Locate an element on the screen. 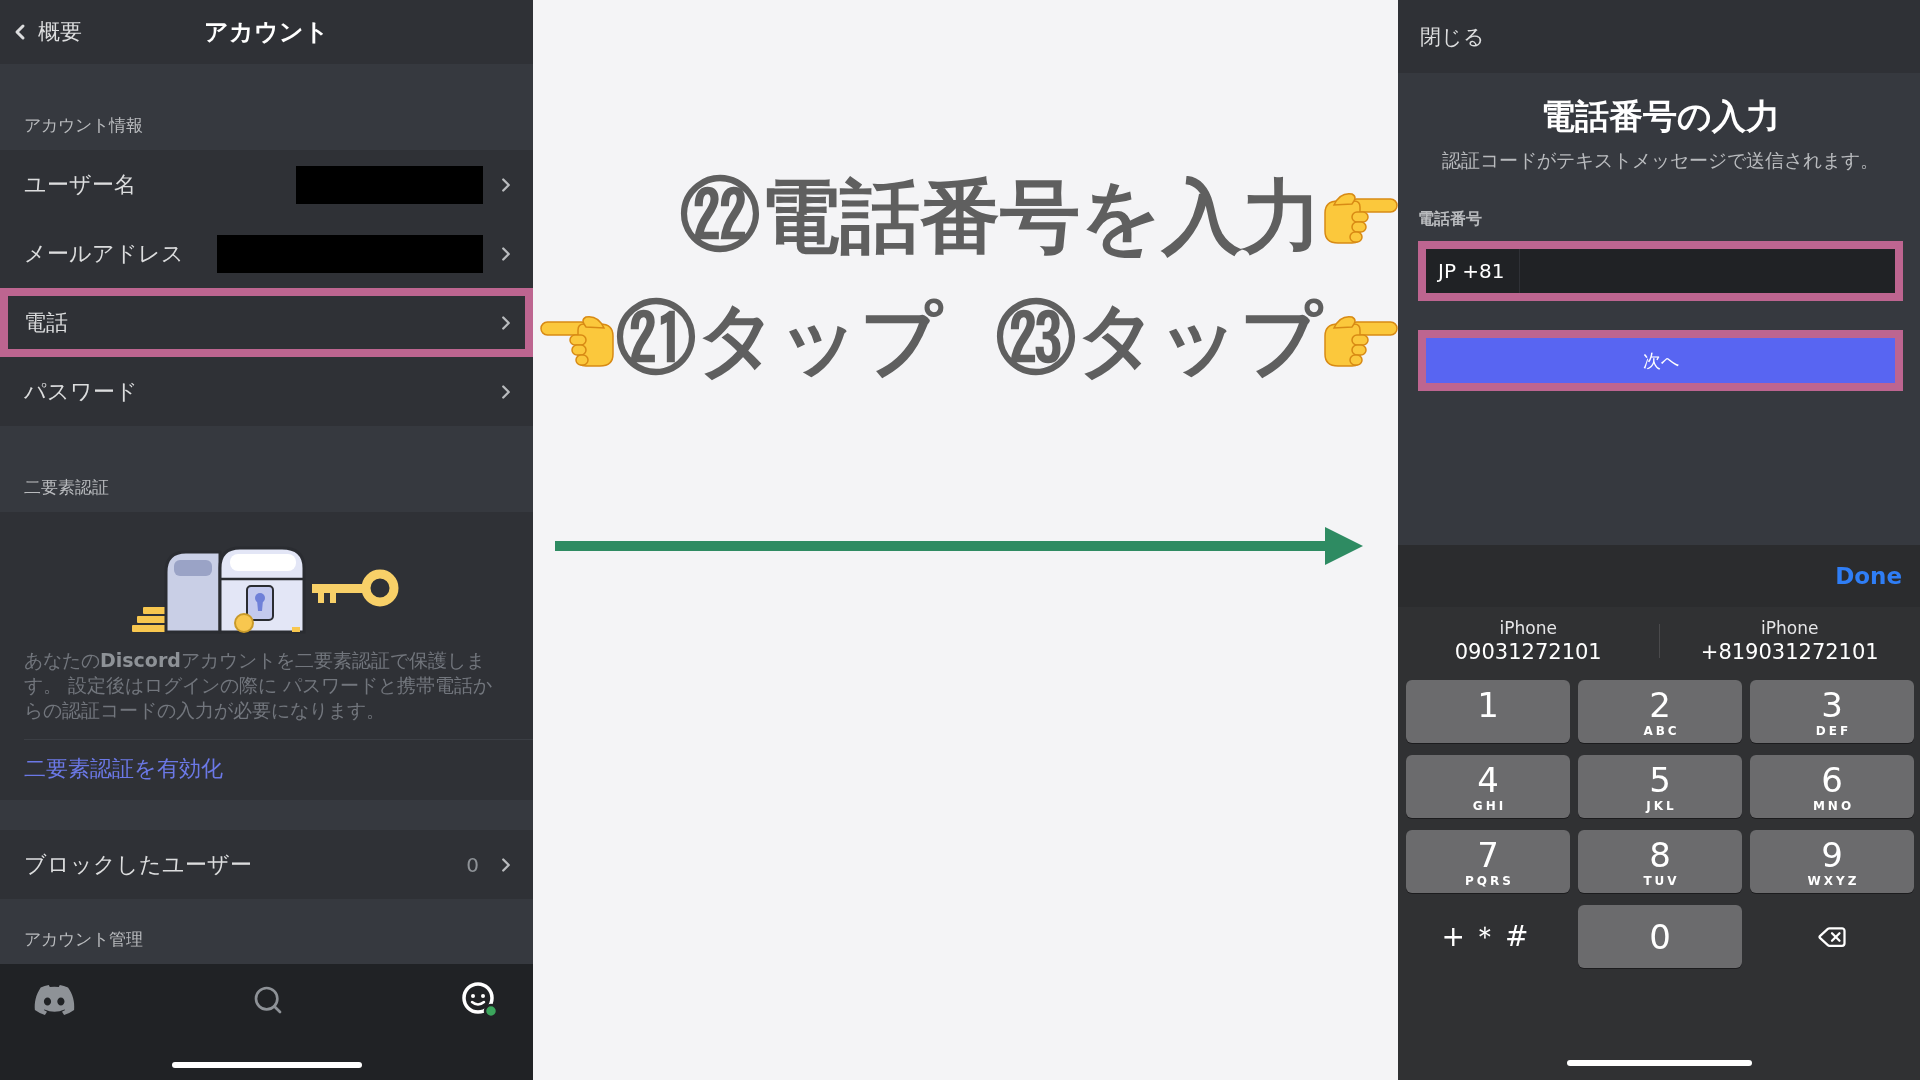  section-heading: 二要素認証 is located at coordinates (66, 487).